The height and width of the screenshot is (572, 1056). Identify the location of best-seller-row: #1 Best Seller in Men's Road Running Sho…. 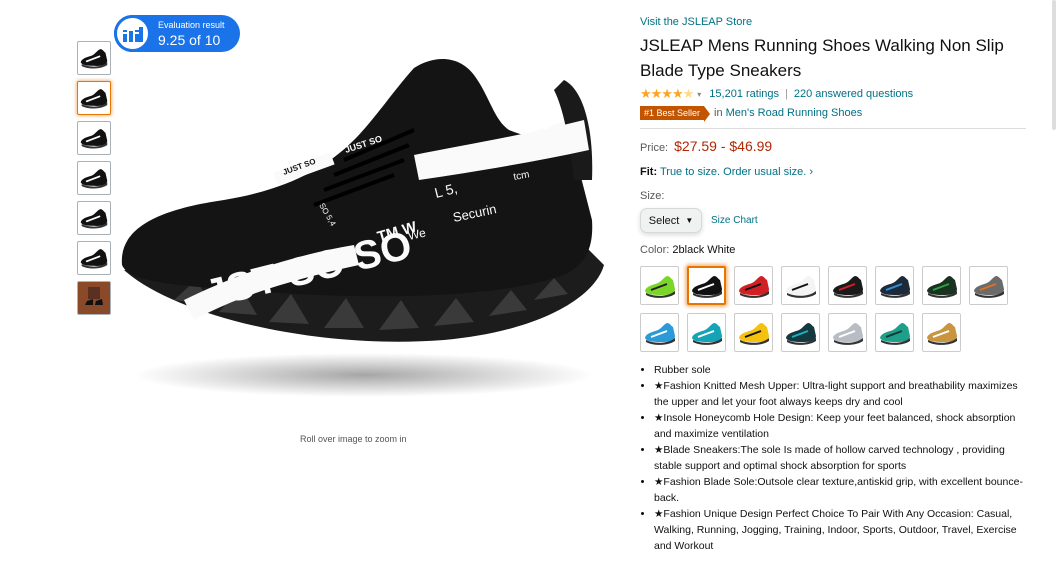
(835, 114).